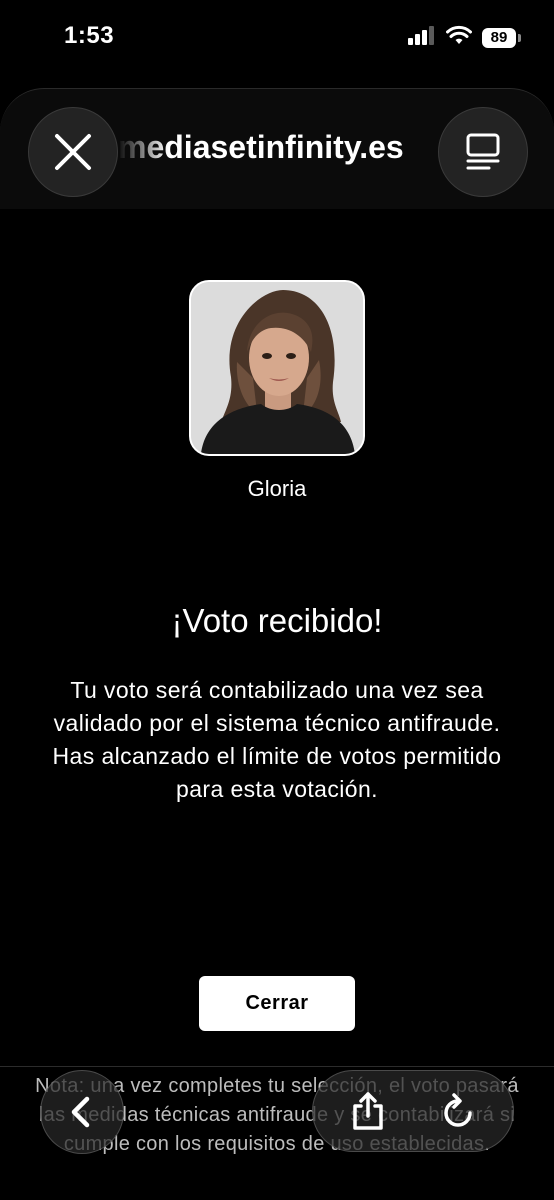 The height and width of the screenshot is (1200, 554). I want to click on close-button: Cerrar, so click(277, 1003).